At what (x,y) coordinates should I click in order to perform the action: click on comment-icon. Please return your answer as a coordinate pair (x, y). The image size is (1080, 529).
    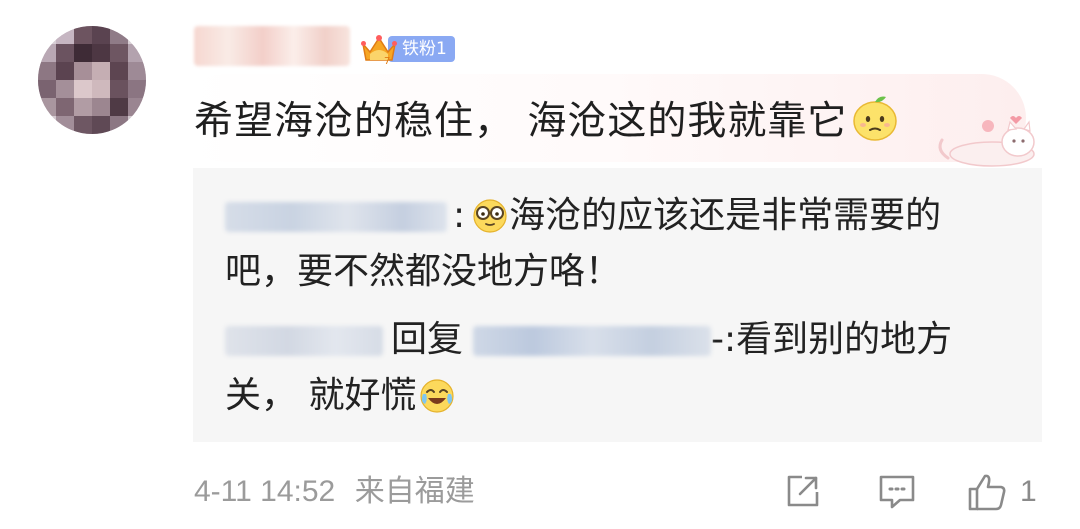
    Looking at the image, I should click on (897, 492).